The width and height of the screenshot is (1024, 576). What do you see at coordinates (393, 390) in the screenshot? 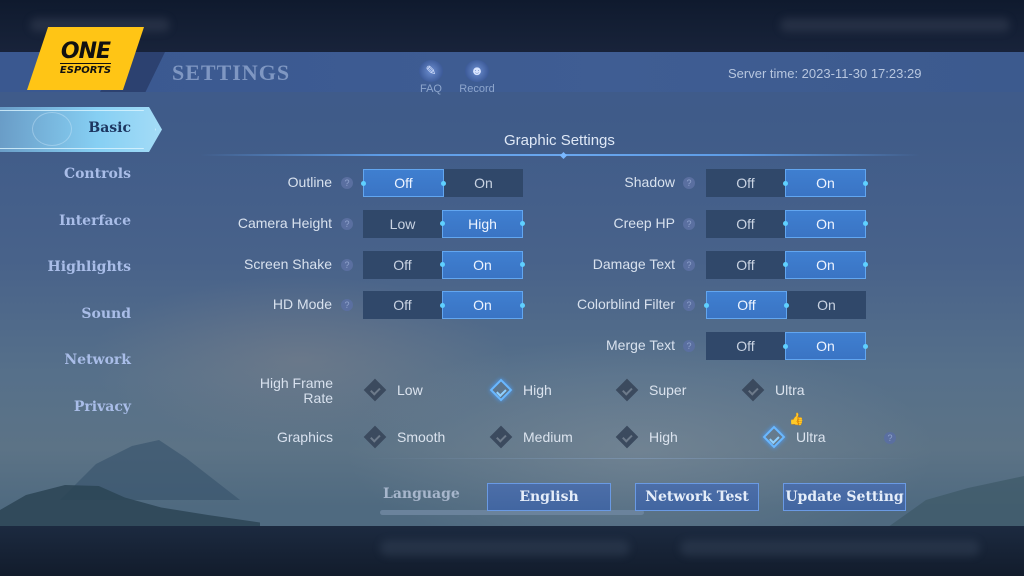
I see `high-frame-rate-option-low: Low` at bounding box center [393, 390].